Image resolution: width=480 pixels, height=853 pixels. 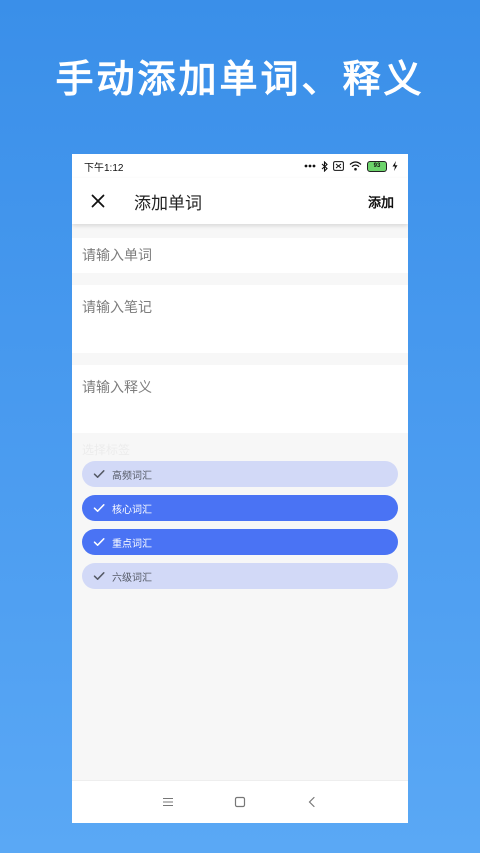 I want to click on status-icons: 93, so click(x=351, y=166).